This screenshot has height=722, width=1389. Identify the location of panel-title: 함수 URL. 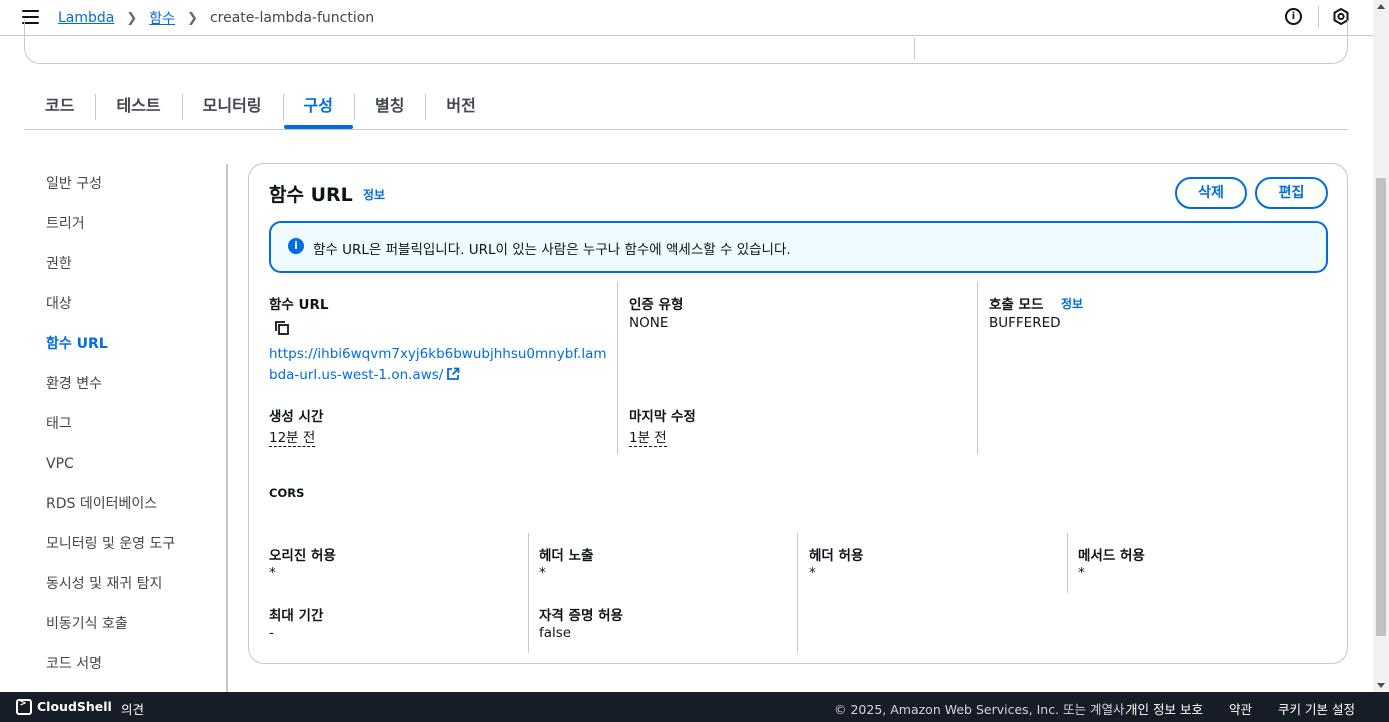
(311, 195).